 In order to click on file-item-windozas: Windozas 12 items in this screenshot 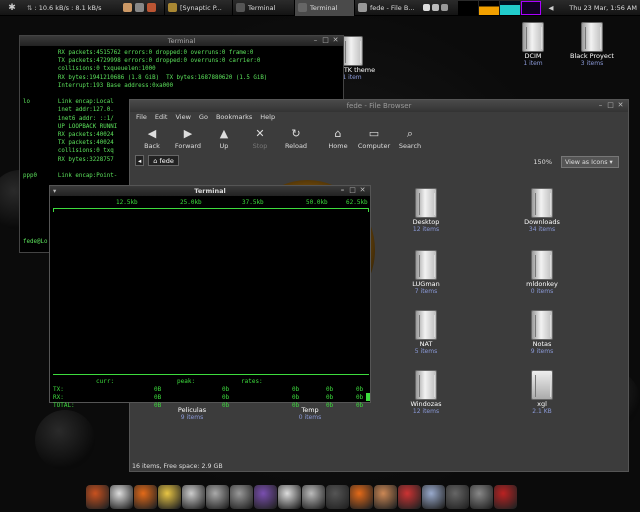, I will do `click(426, 392)`.